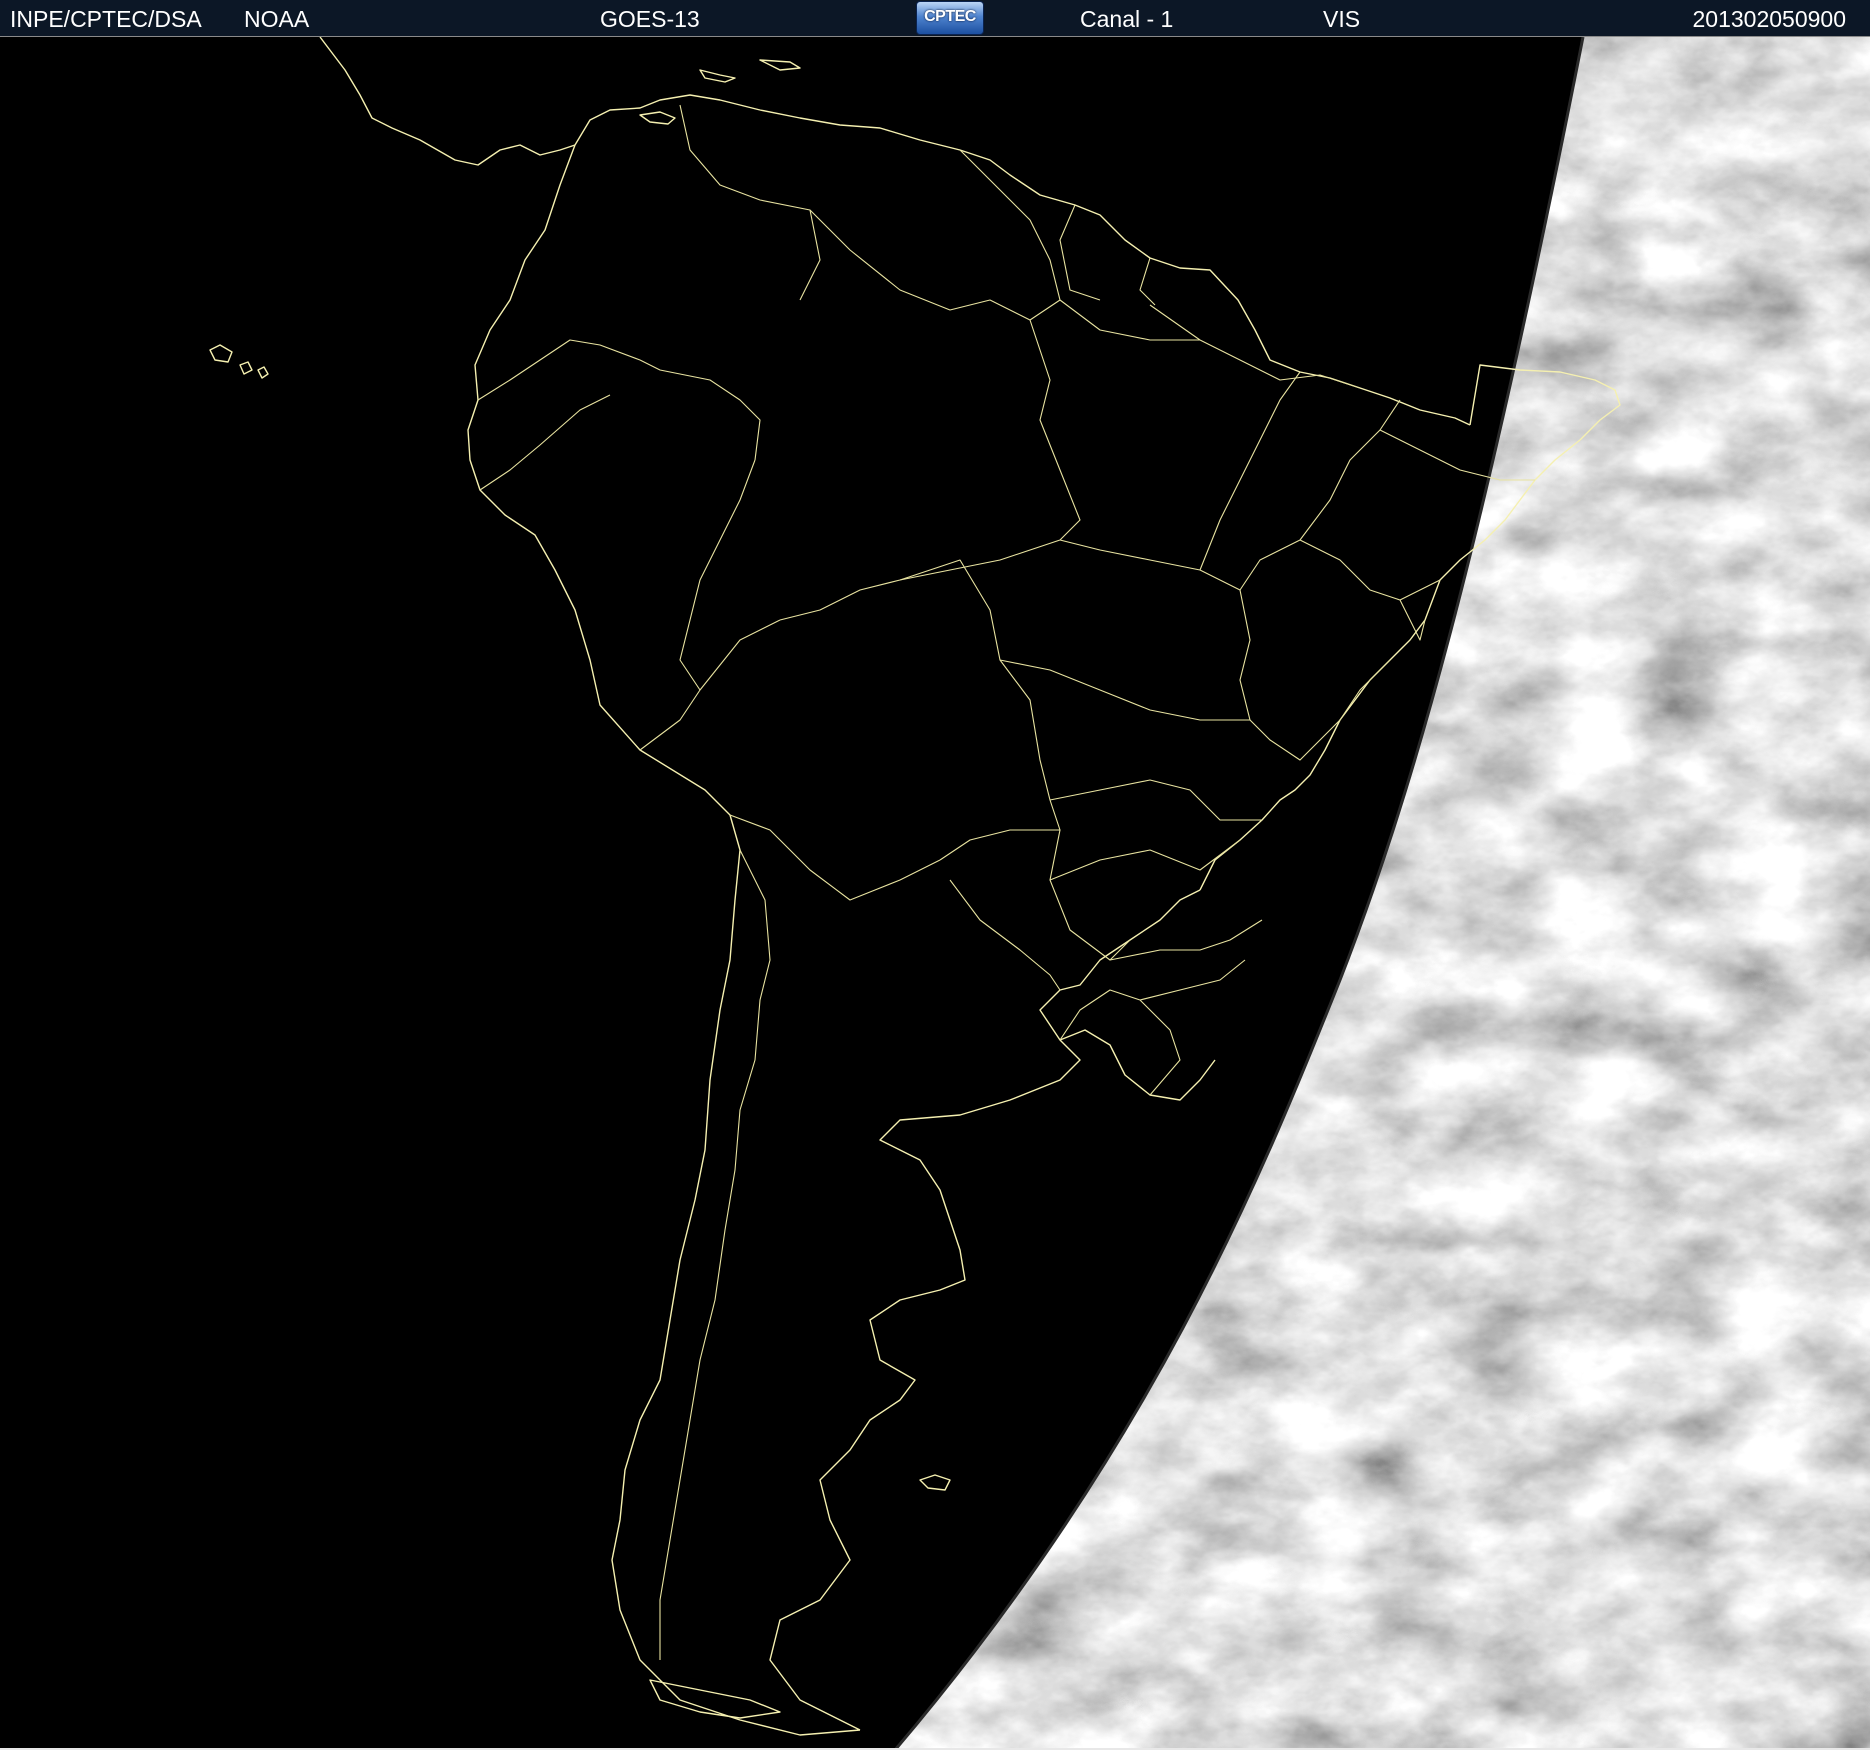  I want to click on logo-text: CPTEC, so click(950, 16).